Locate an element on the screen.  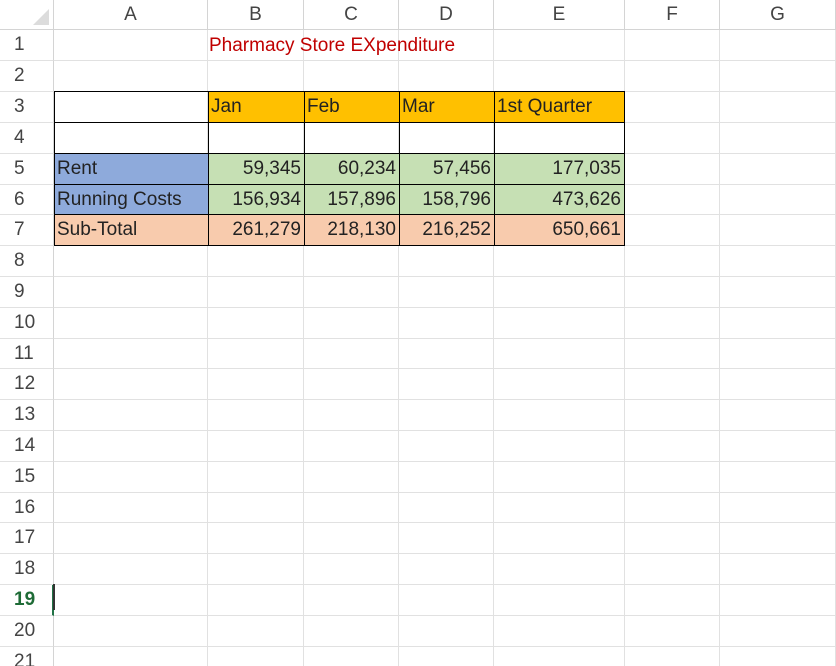
cell-running-1st-quarter: 473,626 is located at coordinates (559, 199).